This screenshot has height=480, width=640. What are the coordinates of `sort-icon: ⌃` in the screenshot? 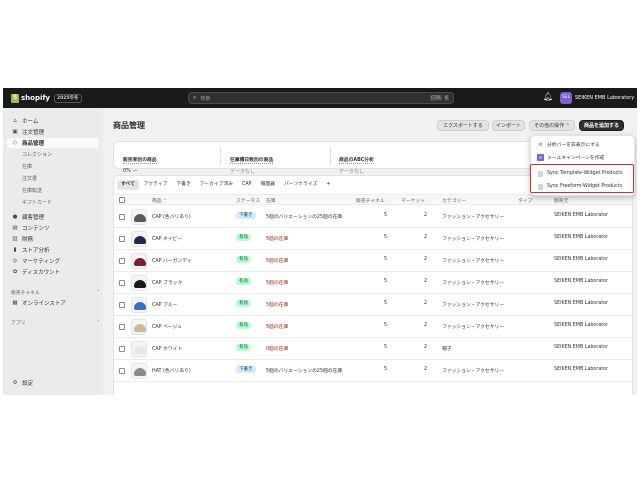 It's located at (165, 201).